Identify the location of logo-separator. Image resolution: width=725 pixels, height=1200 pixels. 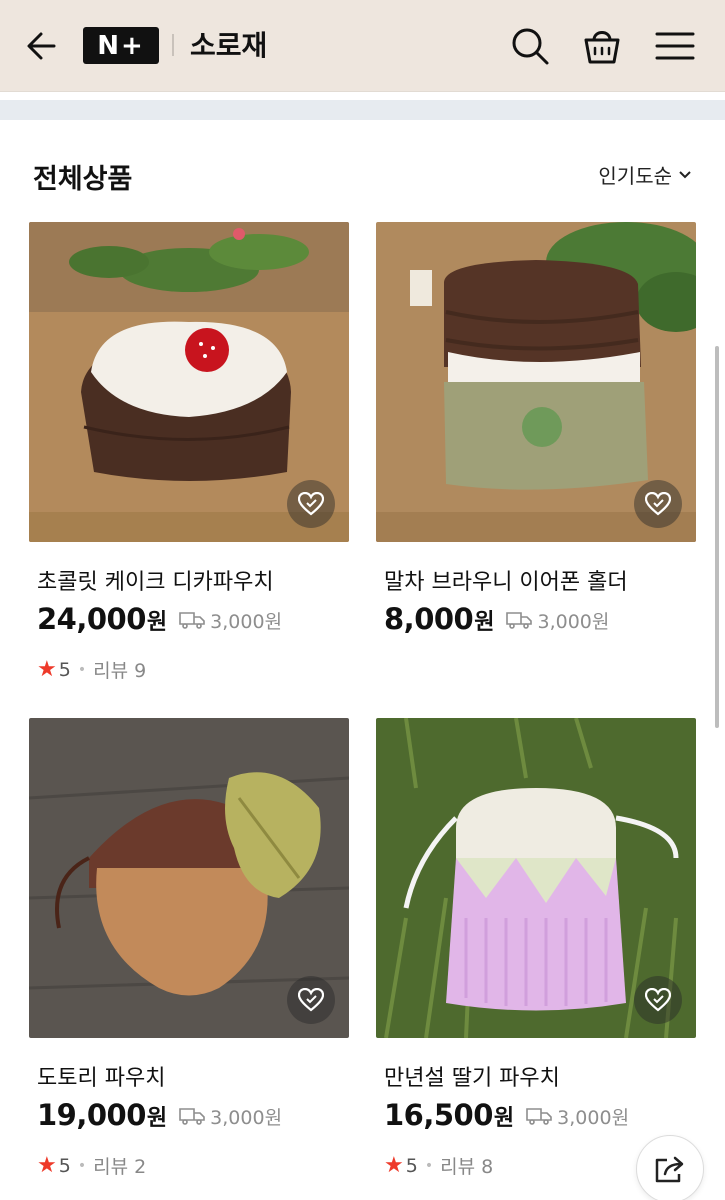
(173, 45).